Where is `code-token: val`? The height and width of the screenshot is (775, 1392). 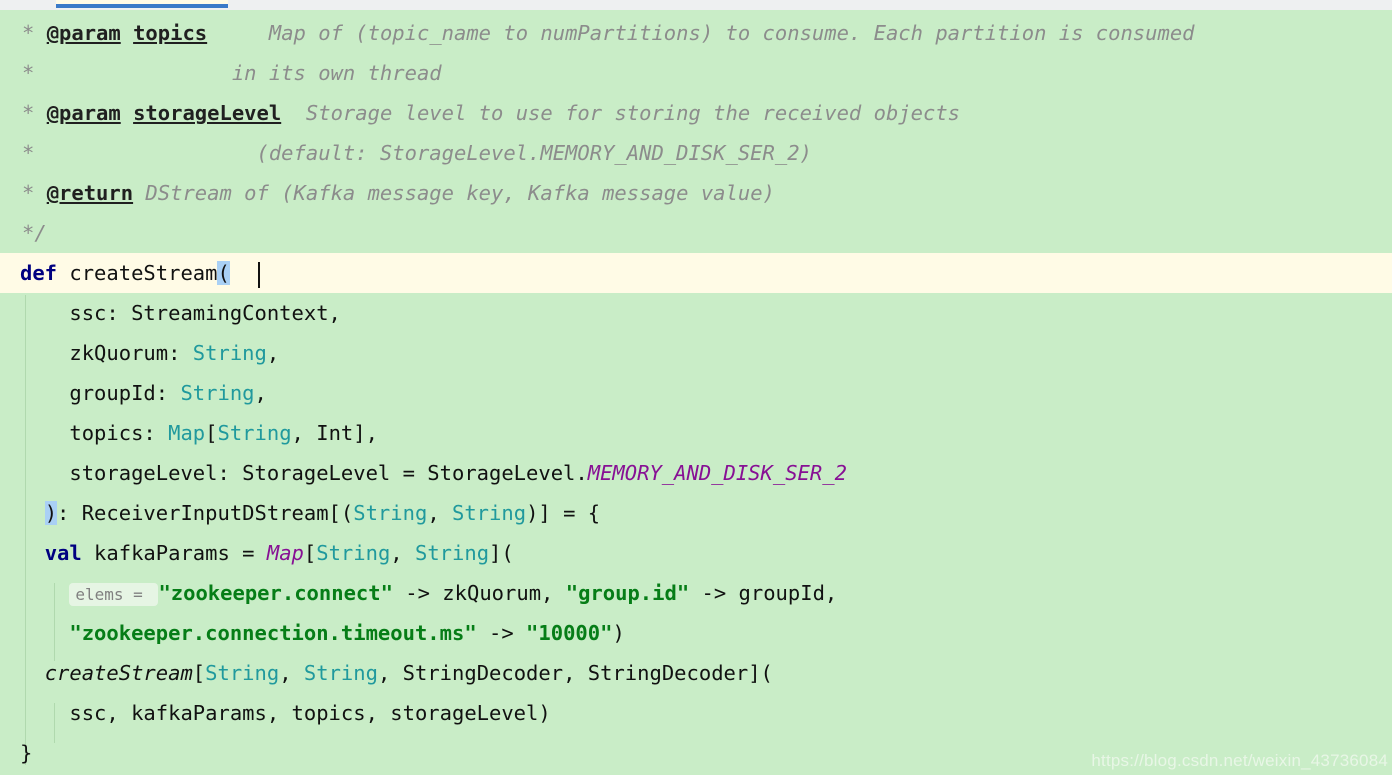
code-token: val is located at coordinates (63, 553).